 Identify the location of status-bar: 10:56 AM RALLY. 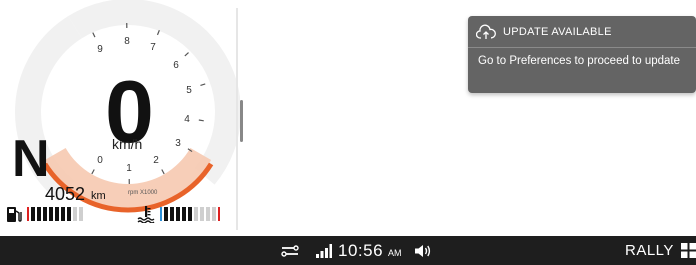
(348, 250).